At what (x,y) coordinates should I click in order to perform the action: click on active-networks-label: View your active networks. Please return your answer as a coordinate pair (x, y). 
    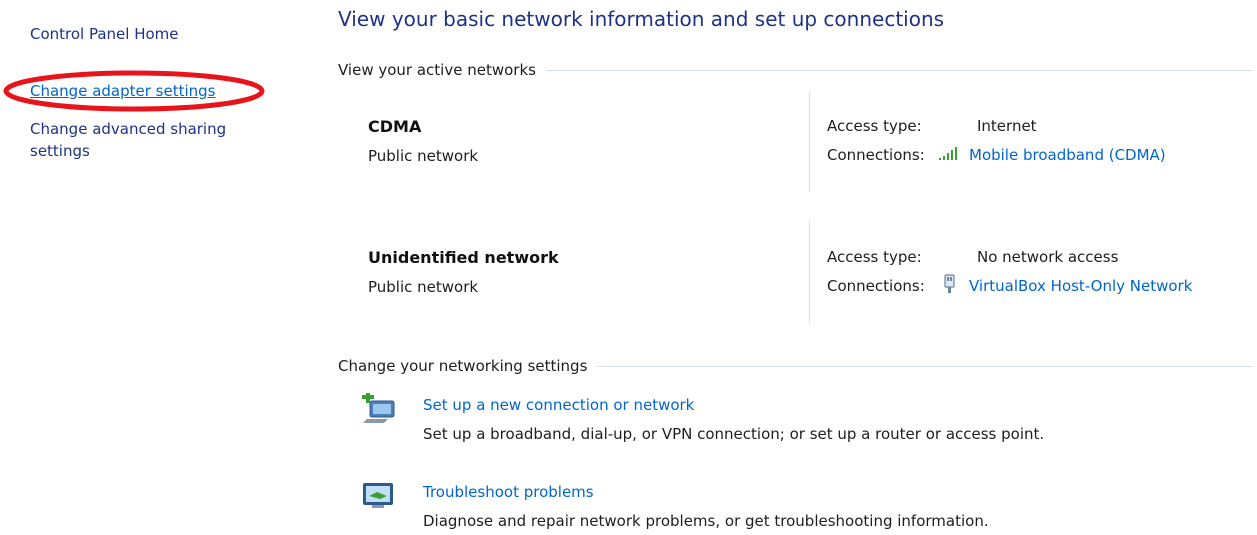
    Looking at the image, I should click on (437, 70).